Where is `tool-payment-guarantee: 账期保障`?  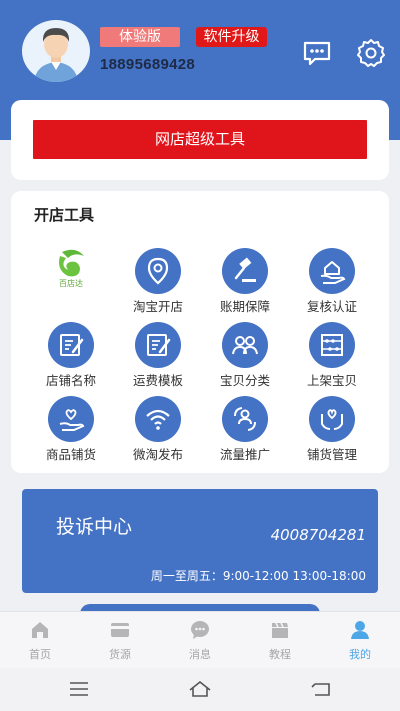
tool-payment-guarantee: 账期保障 is located at coordinates (245, 283).